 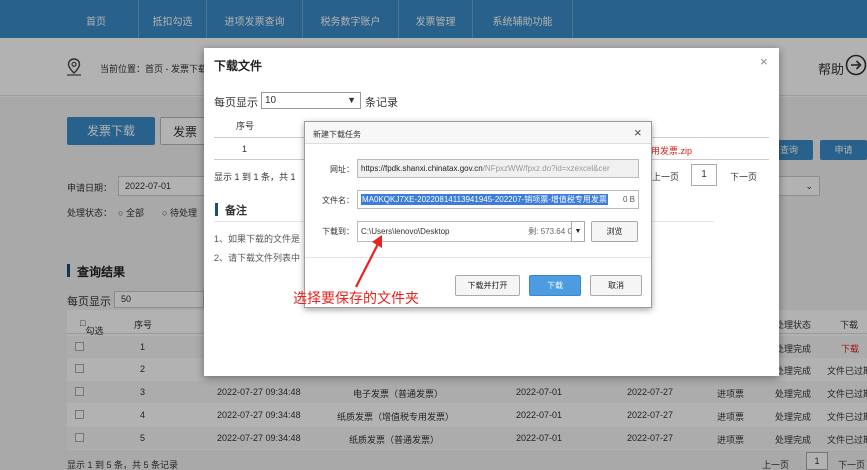 I want to click on annotation-text: 选择要保存的文件夹, so click(x=356, y=298).